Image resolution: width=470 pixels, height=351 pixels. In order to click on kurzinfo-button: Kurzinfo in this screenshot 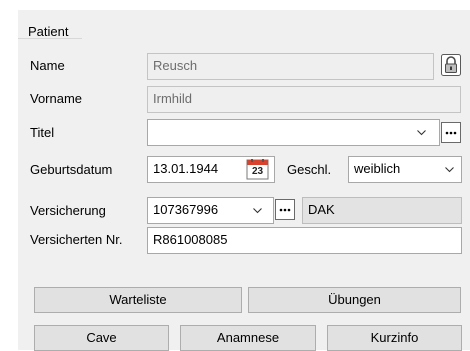, I will do `click(394, 338)`.